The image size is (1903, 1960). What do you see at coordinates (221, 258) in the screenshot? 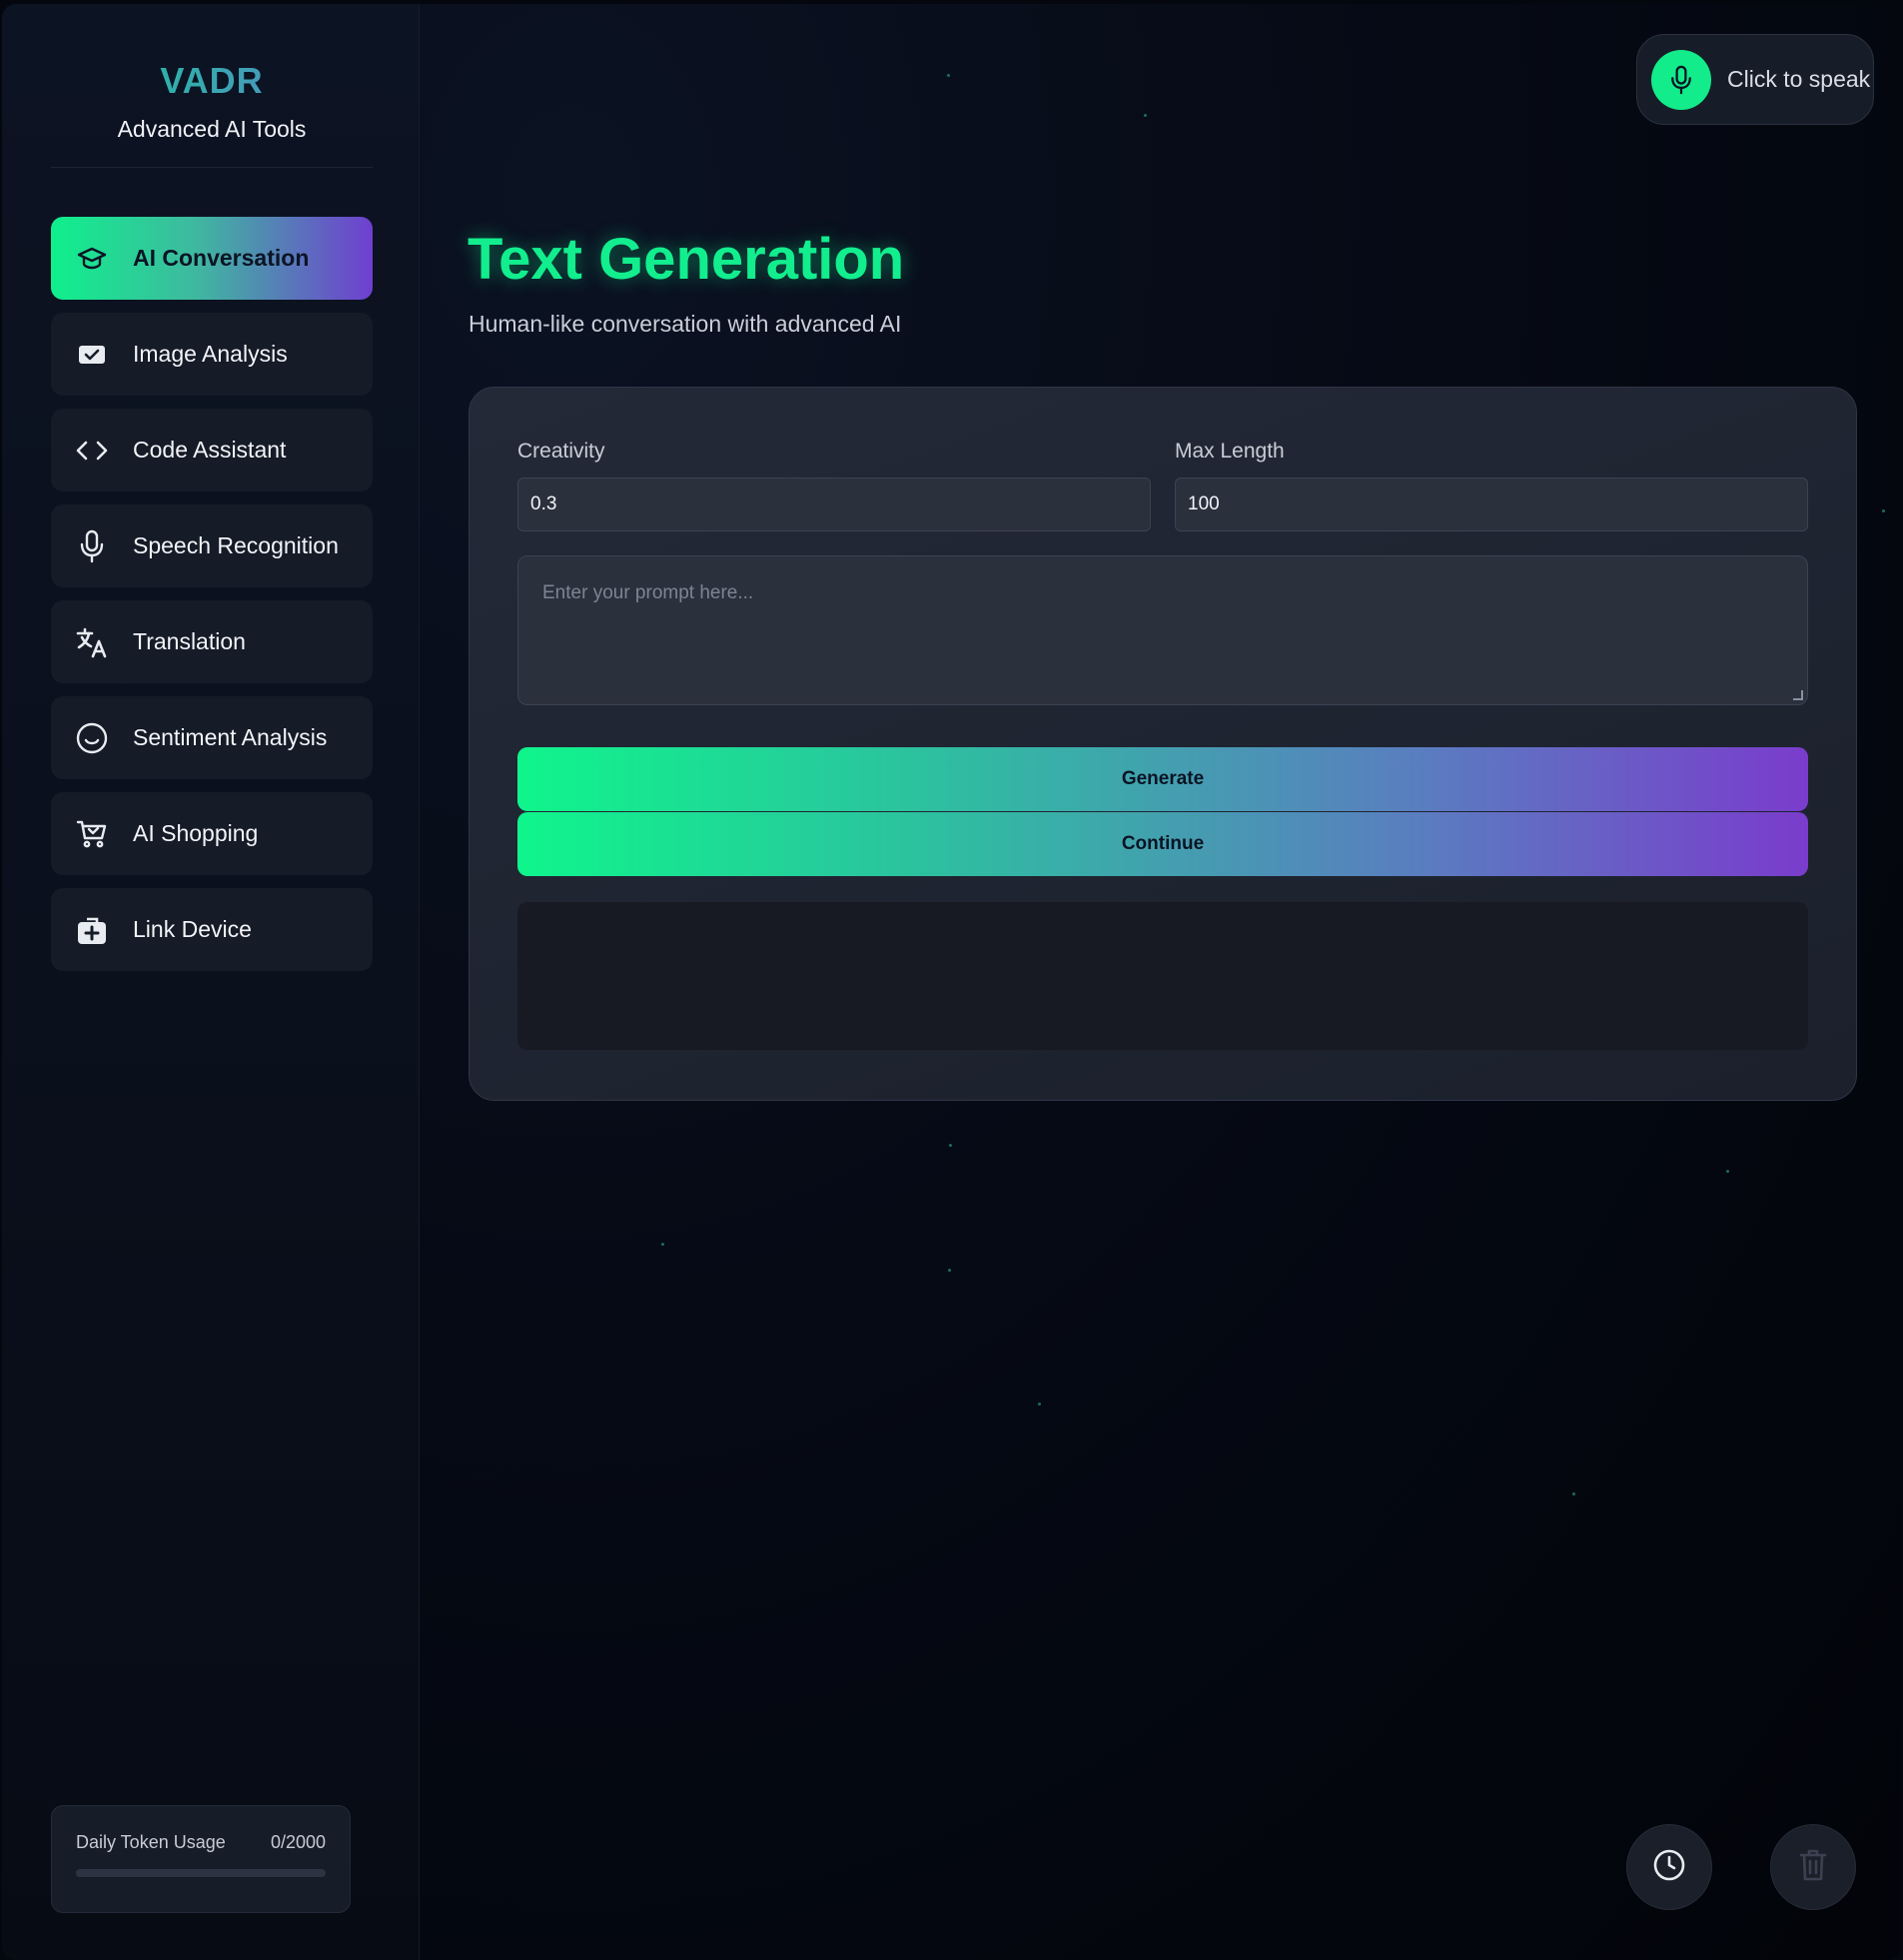
I see `sidebar-item-label: AI Conversation` at bounding box center [221, 258].